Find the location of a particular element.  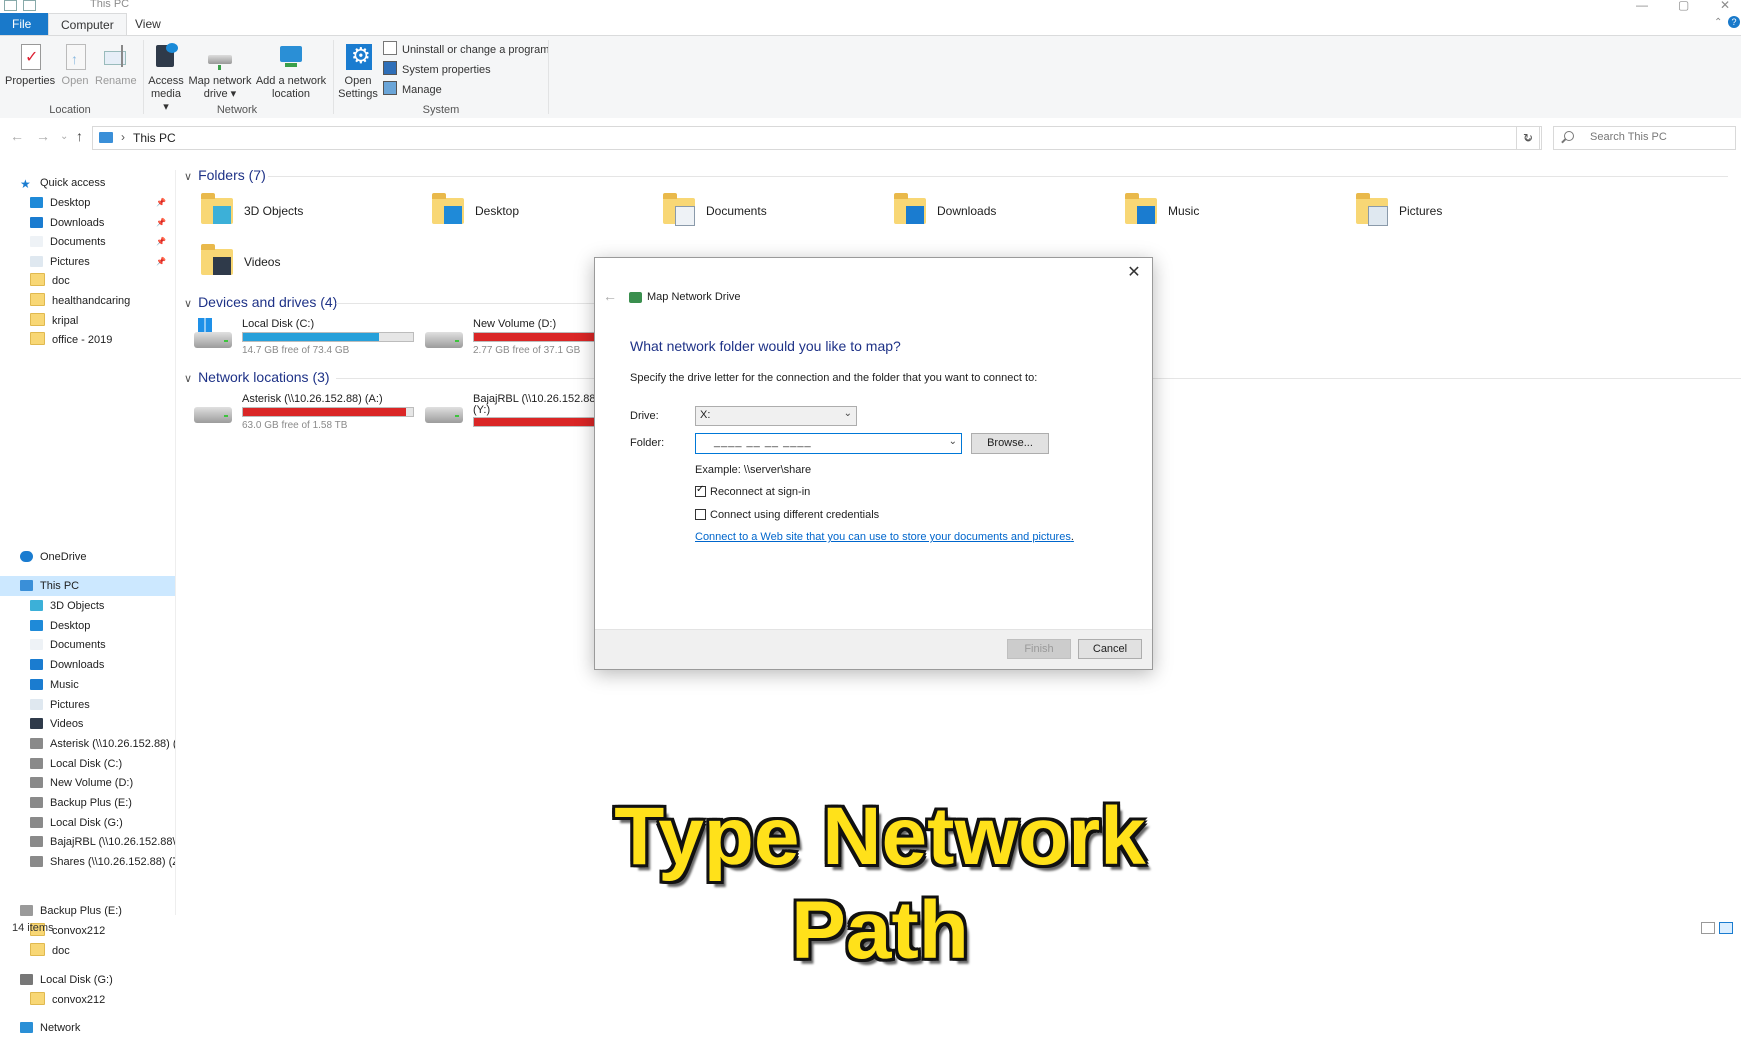

quick-access-toolbar is located at coordinates (23, 7).